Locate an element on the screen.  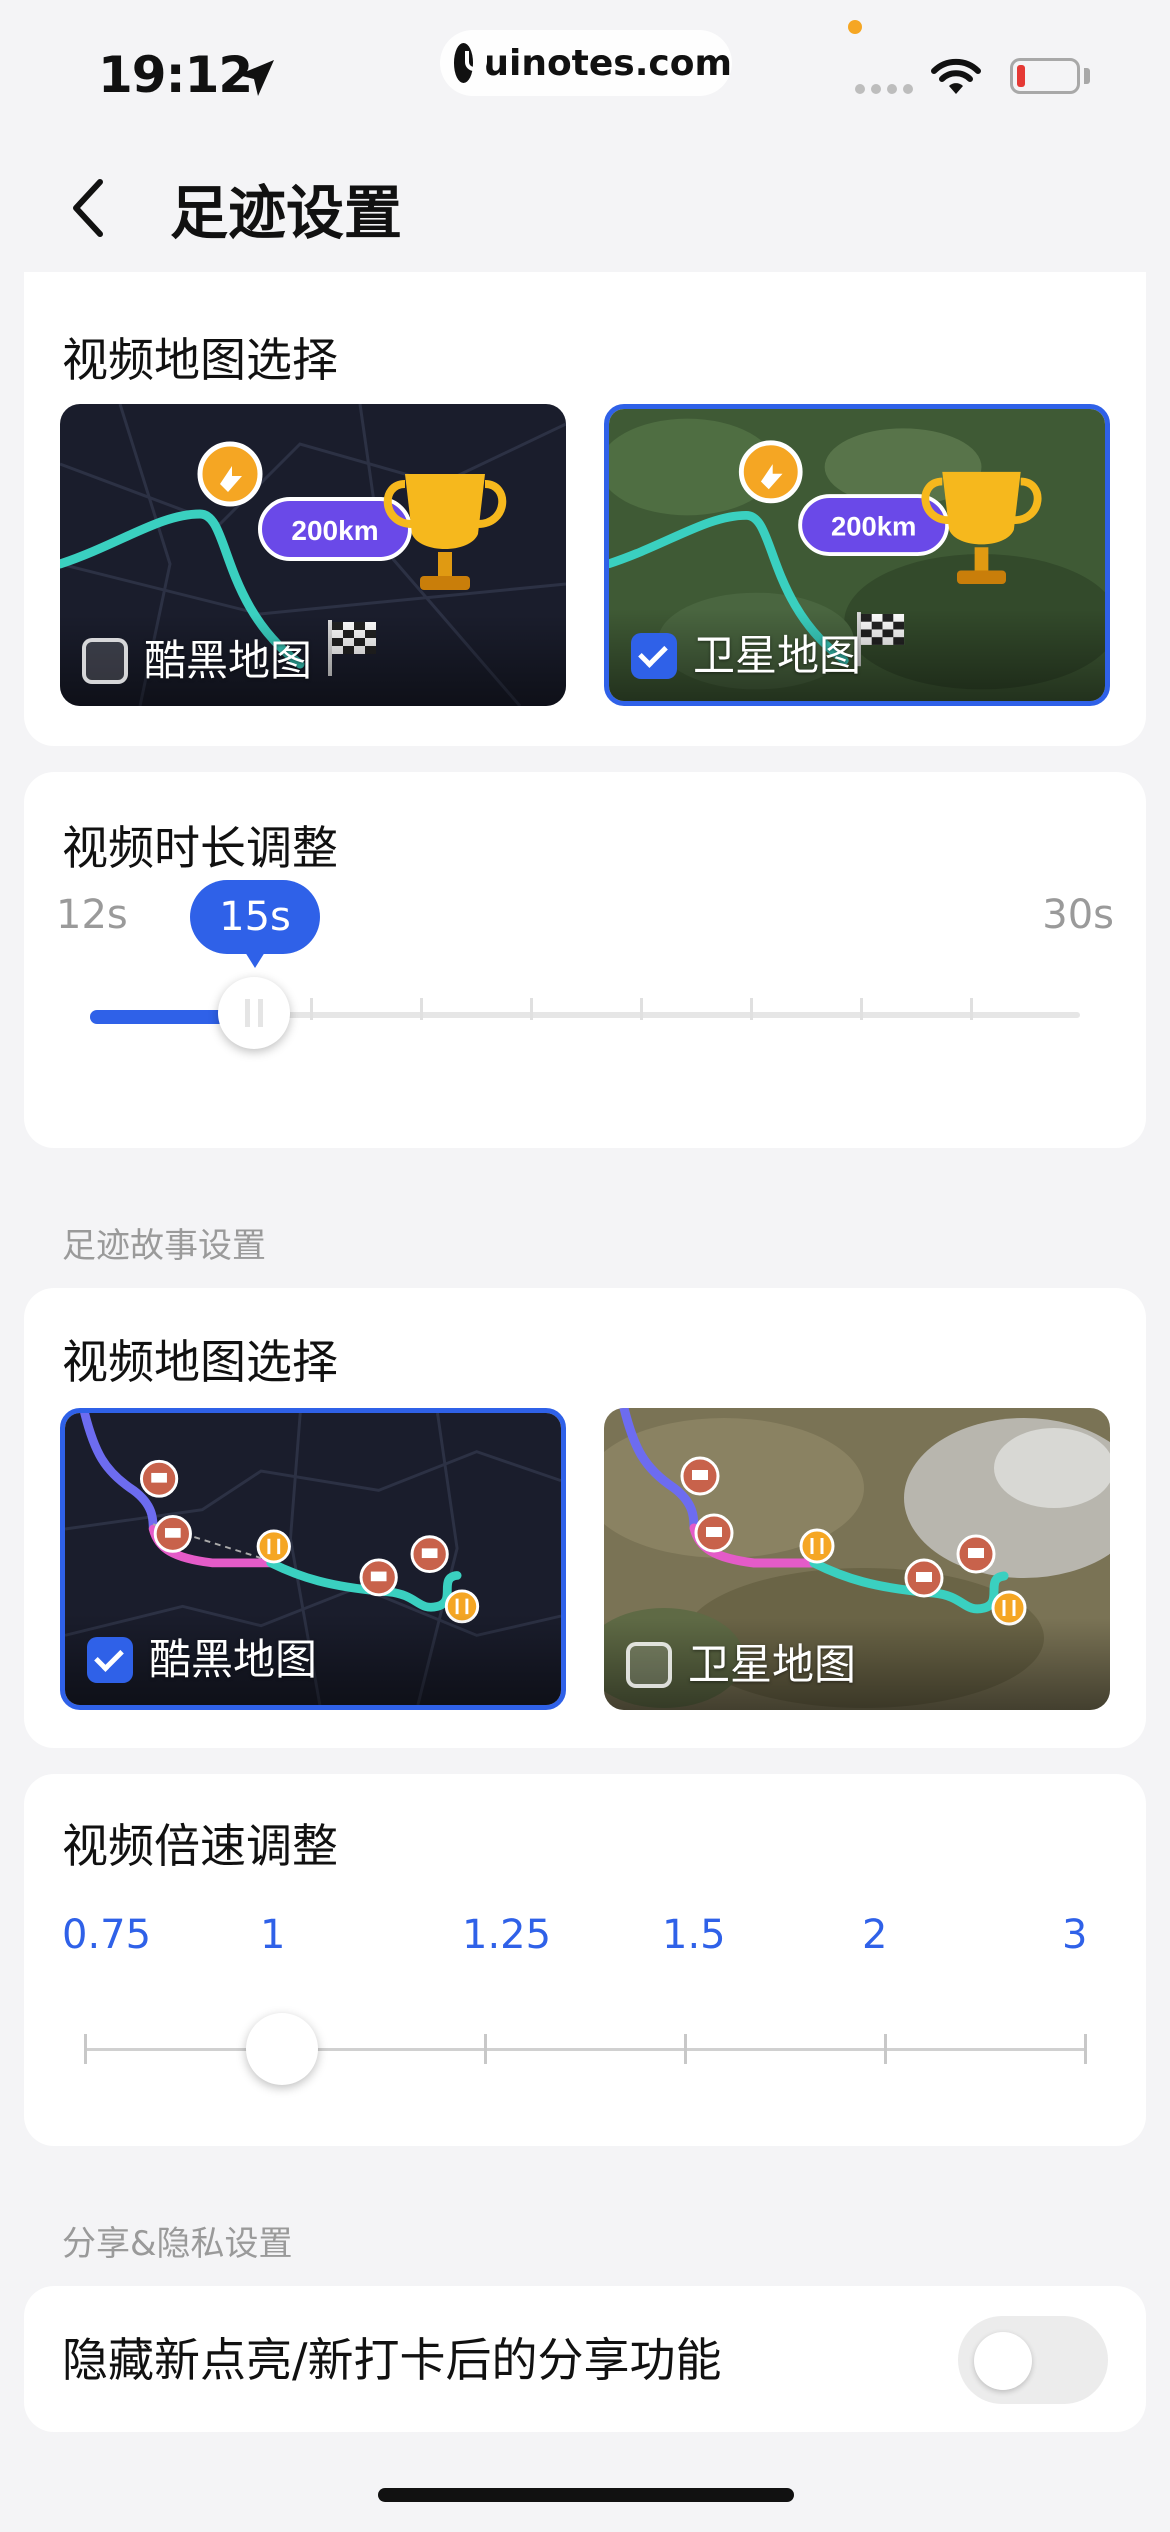
duration-max-label: 30s is located at coordinates (1078, 915).